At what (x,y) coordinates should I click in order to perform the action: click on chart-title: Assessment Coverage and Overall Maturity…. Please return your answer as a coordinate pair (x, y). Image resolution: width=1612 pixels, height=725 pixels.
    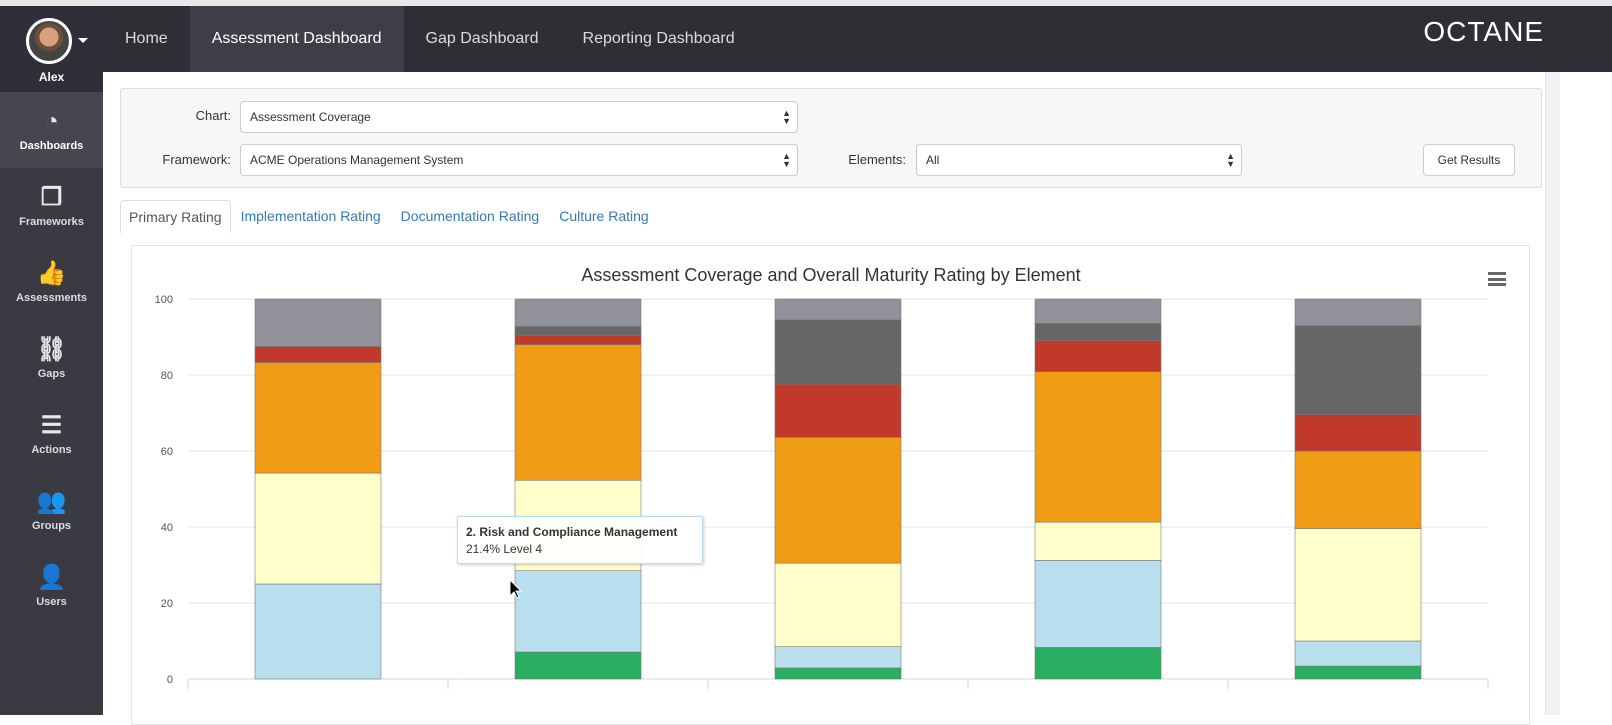
    Looking at the image, I should click on (830, 275).